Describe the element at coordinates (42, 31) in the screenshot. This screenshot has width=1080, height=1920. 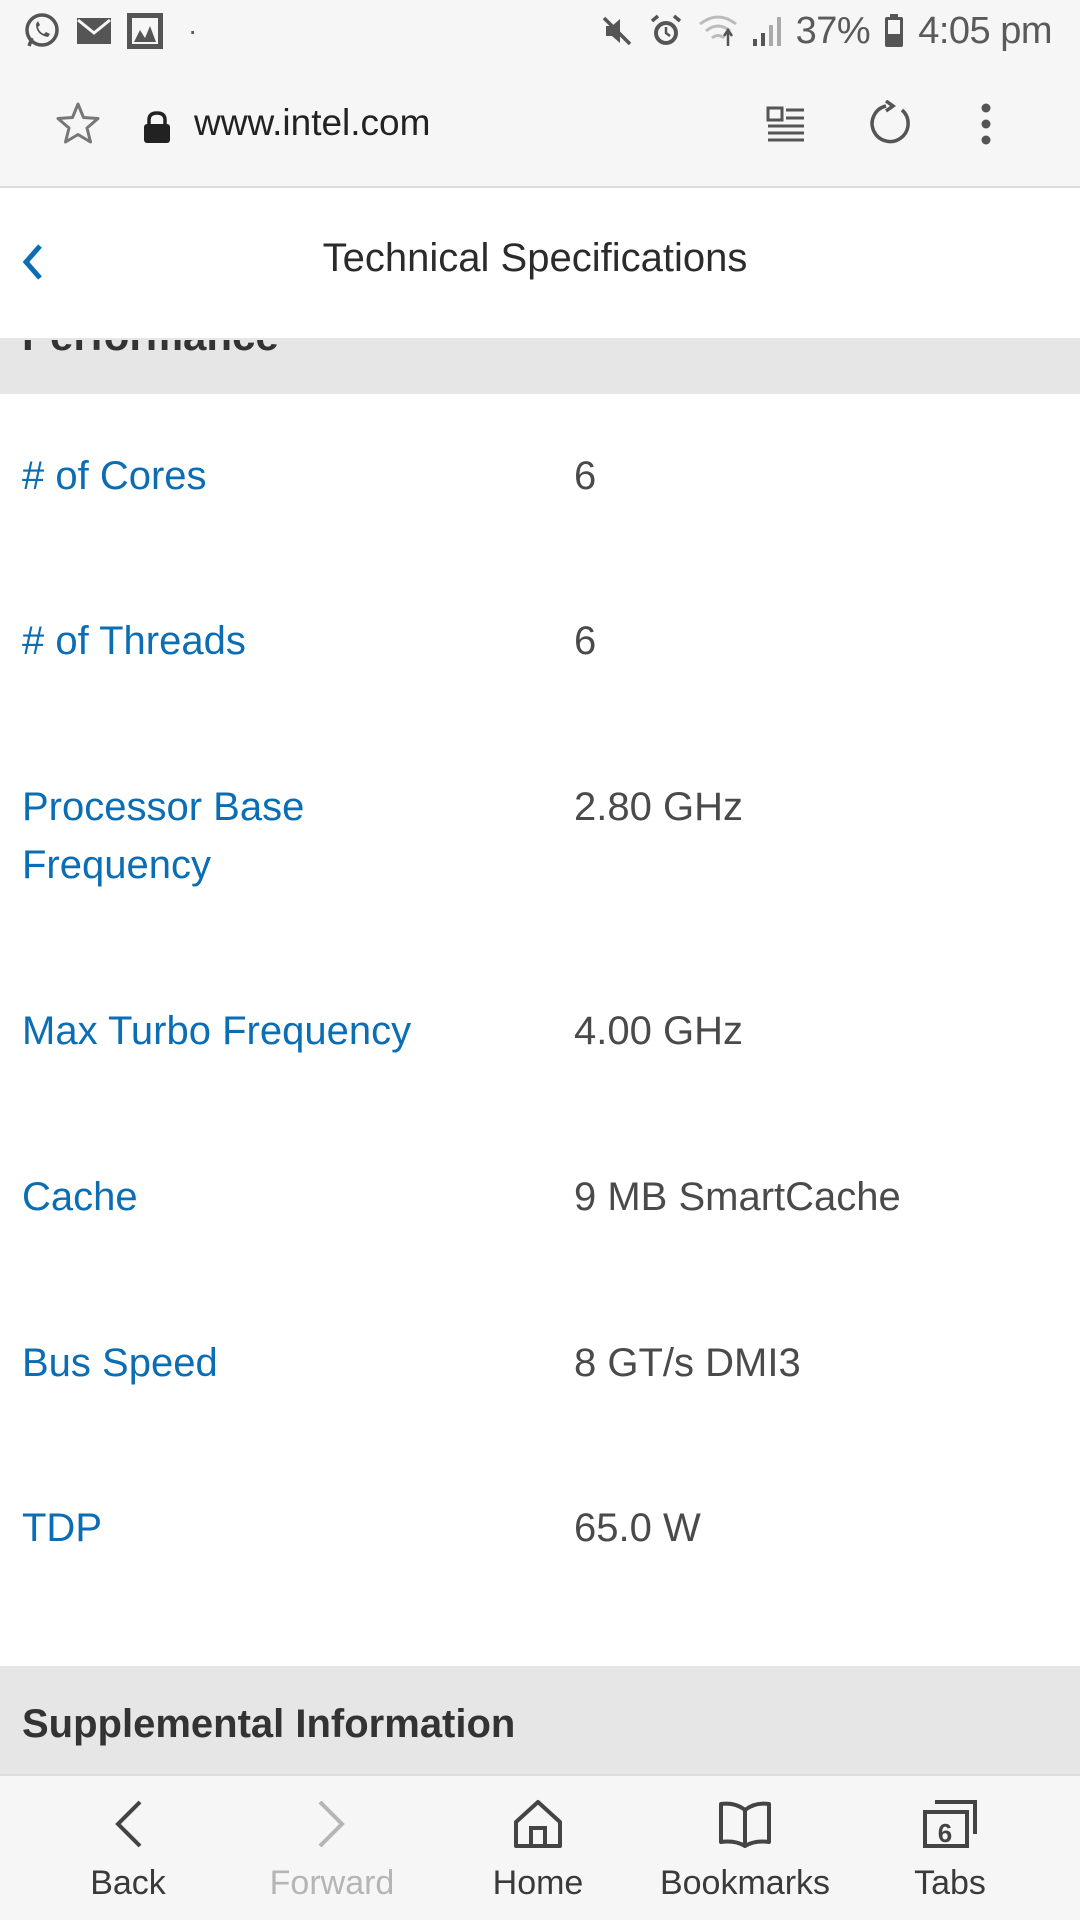
I see `whatsapp-icon` at that location.